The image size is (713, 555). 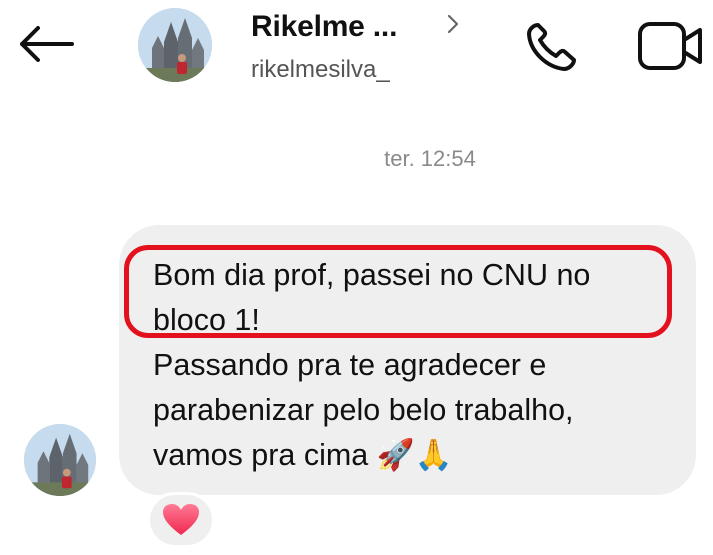 I want to click on contact-username: rikelmesilva_, so click(x=320, y=69).